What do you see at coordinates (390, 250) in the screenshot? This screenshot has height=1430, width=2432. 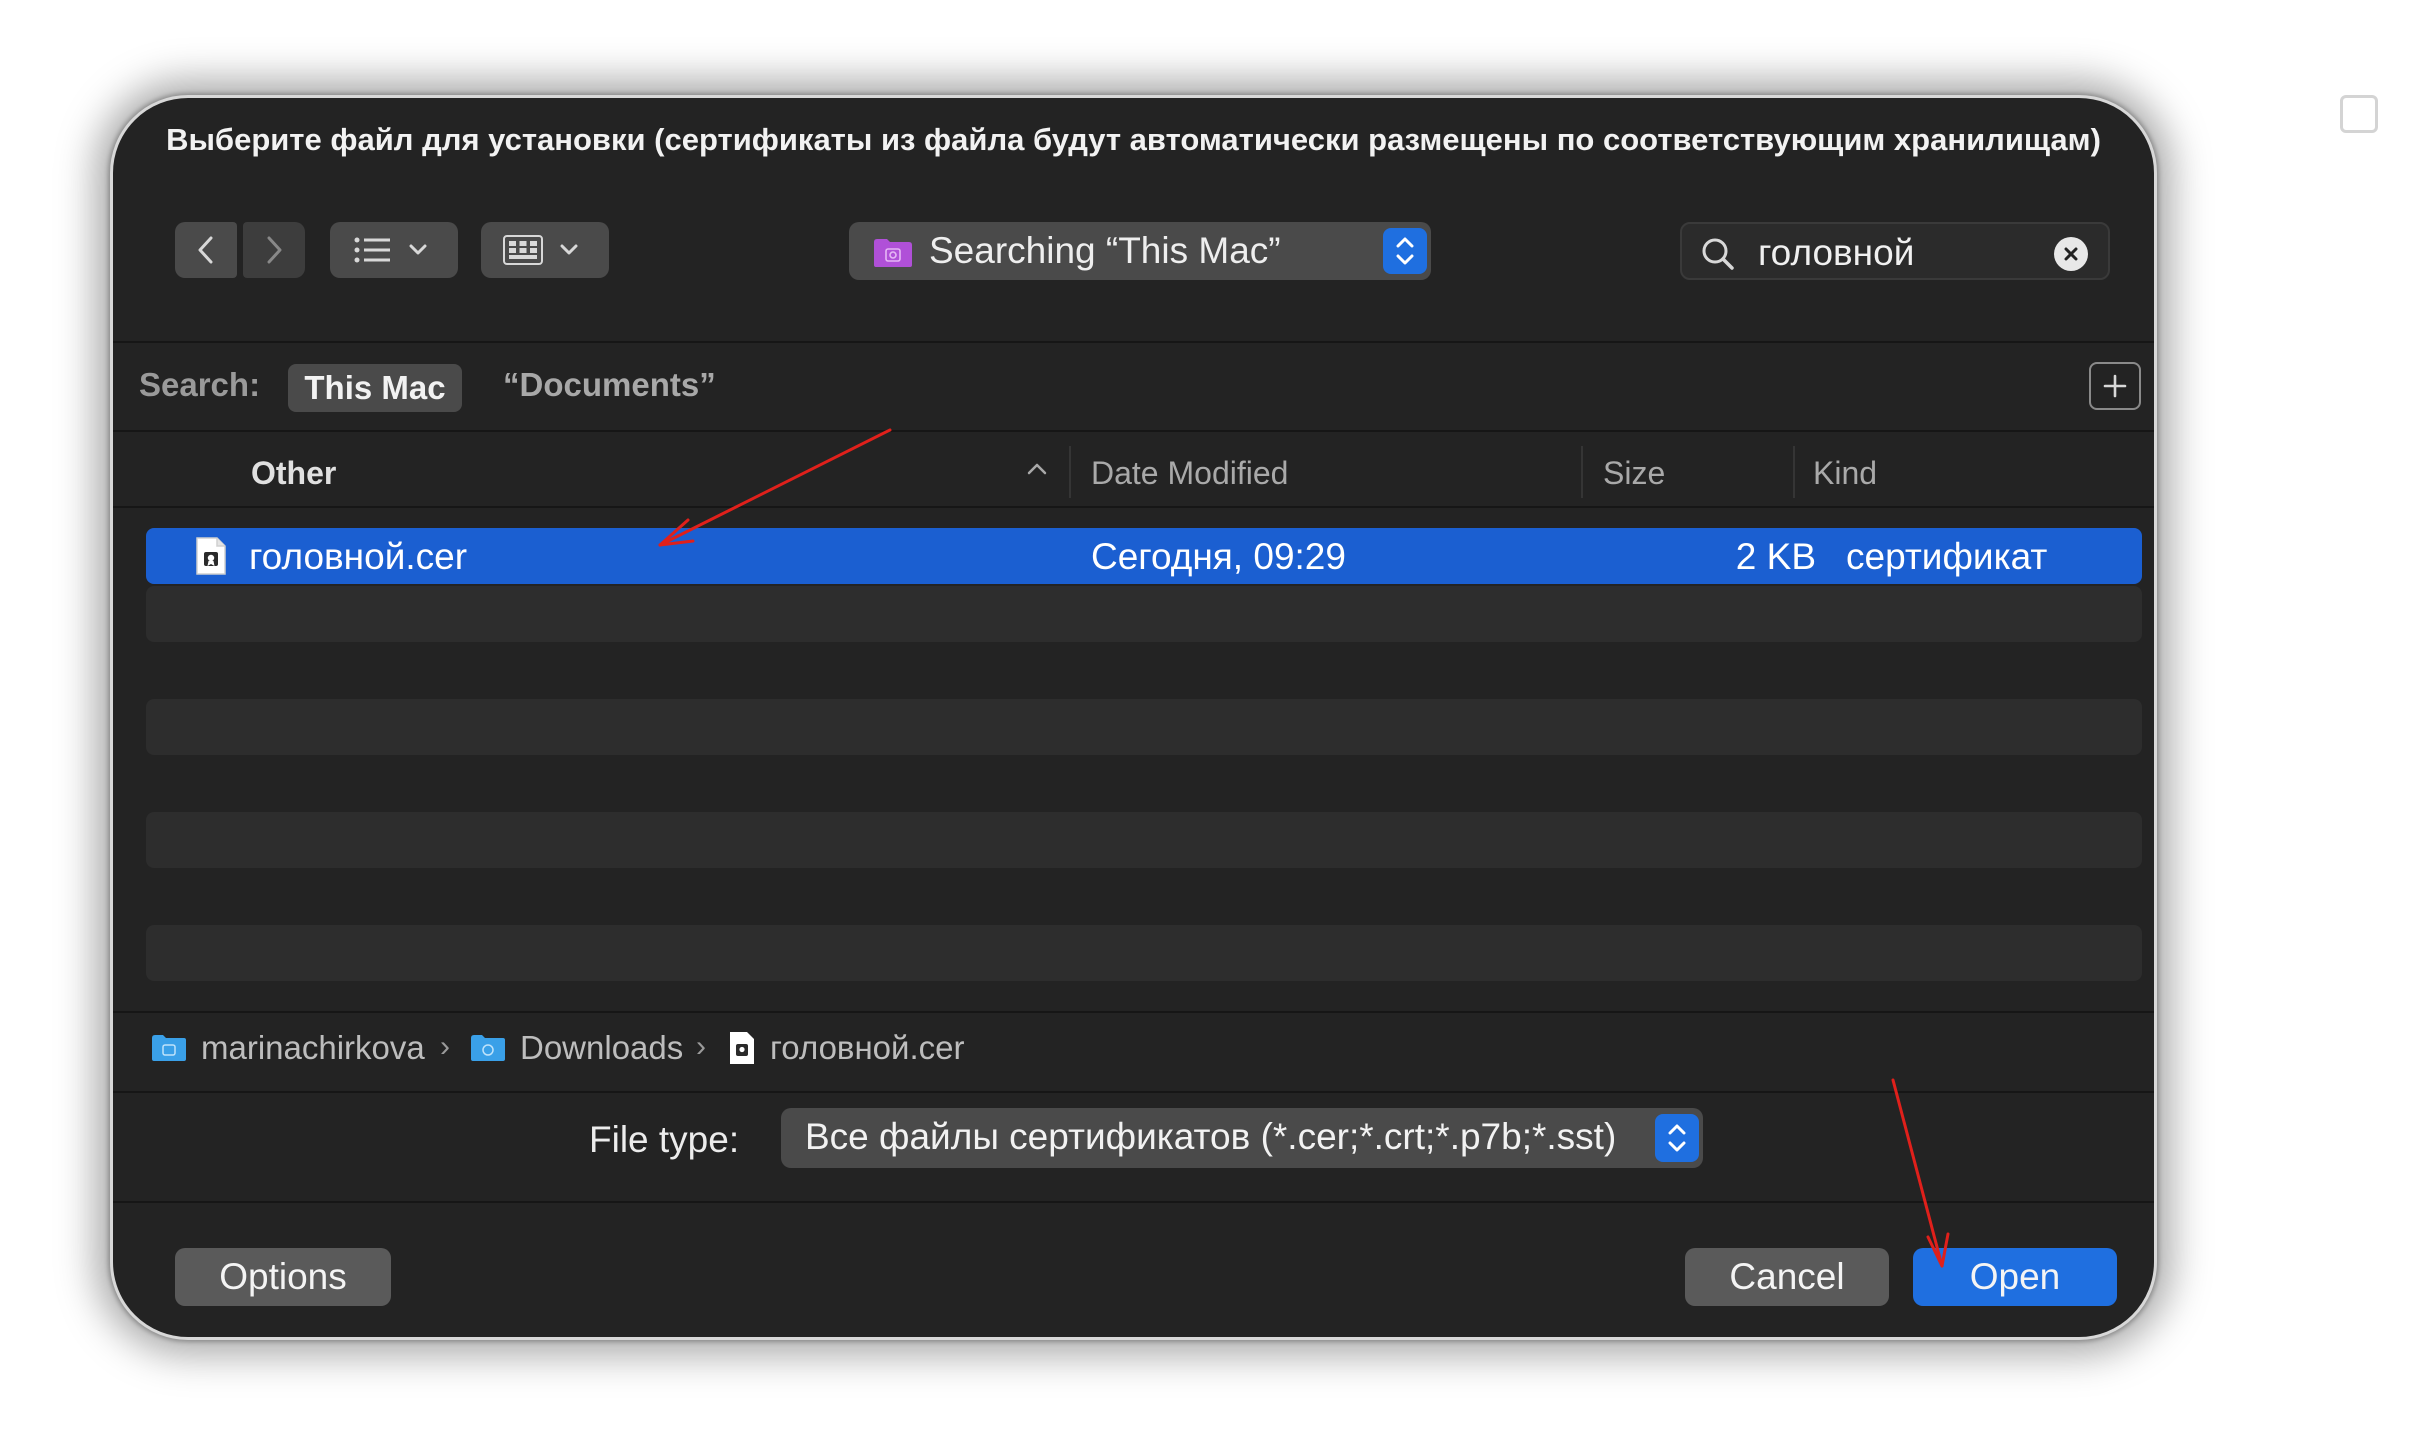 I see `list-view-icon` at bounding box center [390, 250].